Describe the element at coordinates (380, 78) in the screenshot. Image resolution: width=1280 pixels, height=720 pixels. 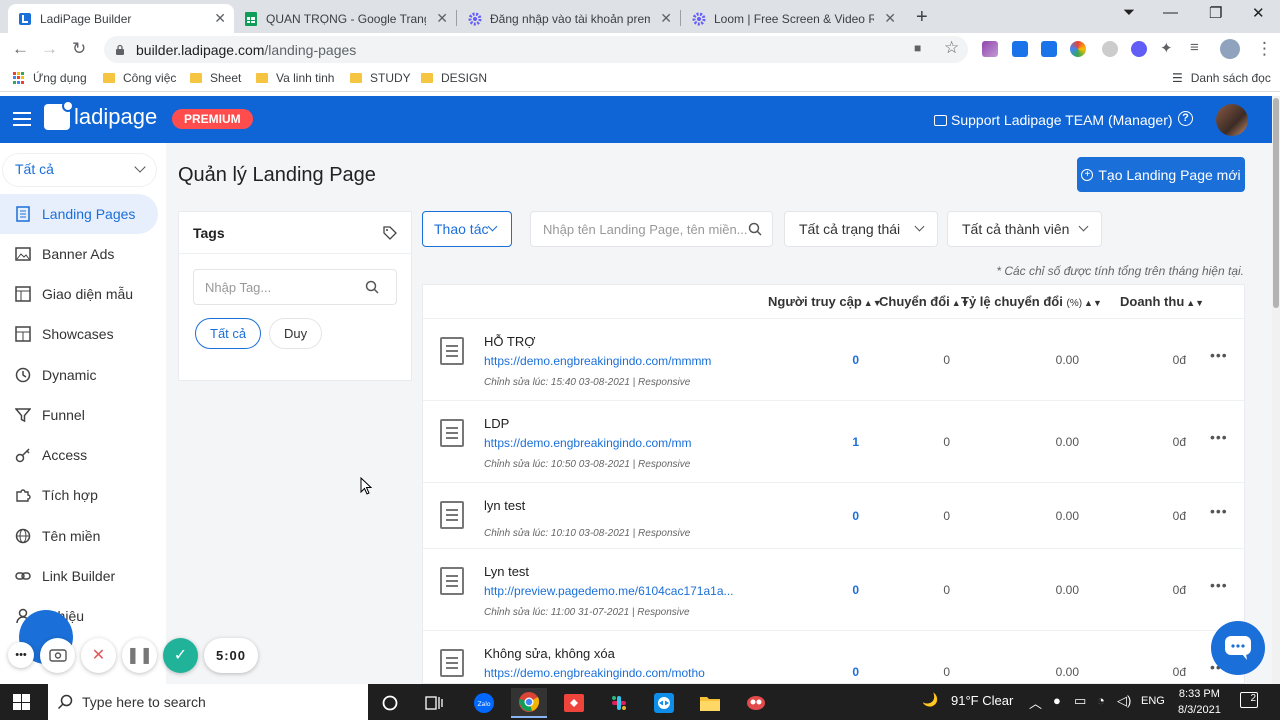
I see `bookmark-folder: STUDY` at that location.